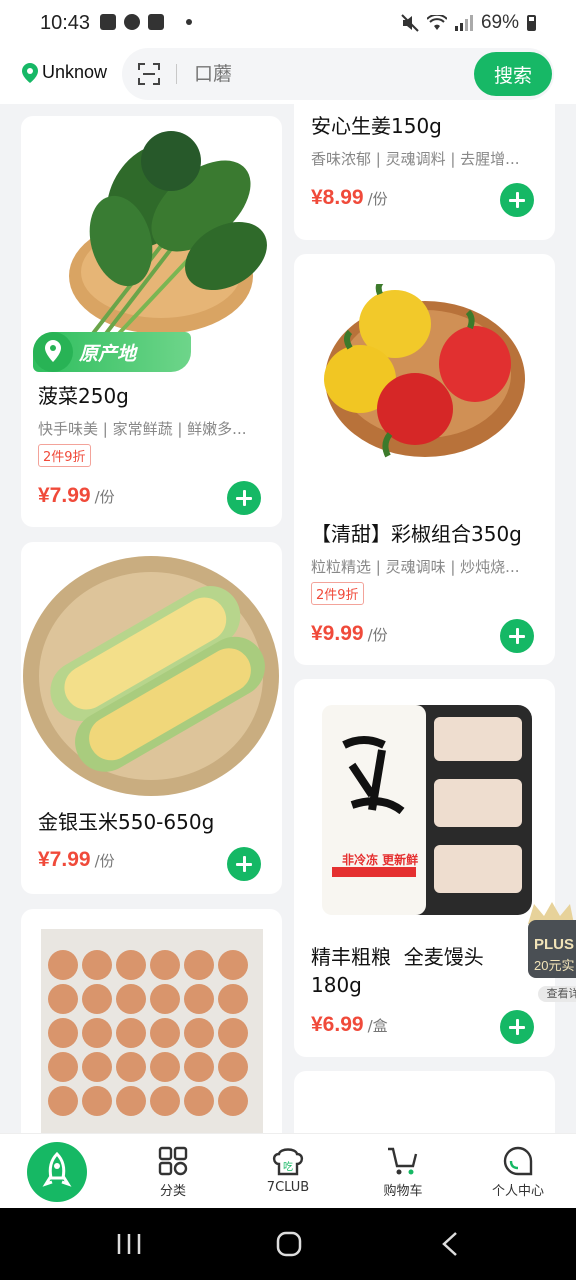 The height and width of the screenshot is (1280, 576). Describe the element at coordinates (132, 22) in the screenshot. I see `cloud-icon` at that location.